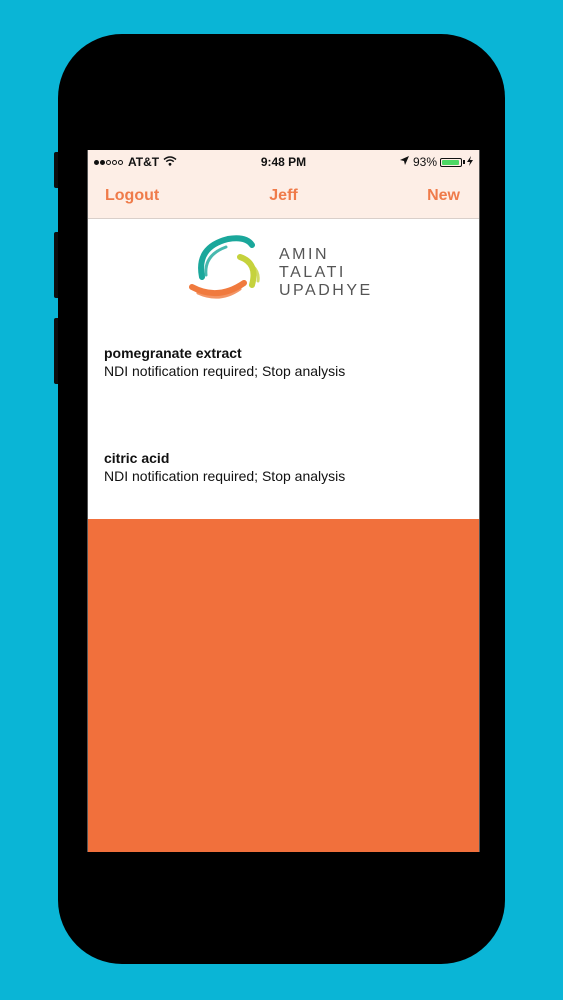  Describe the element at coordinates (424, 162) in the screenshot. I see `battery-percent: 93%` at that location.